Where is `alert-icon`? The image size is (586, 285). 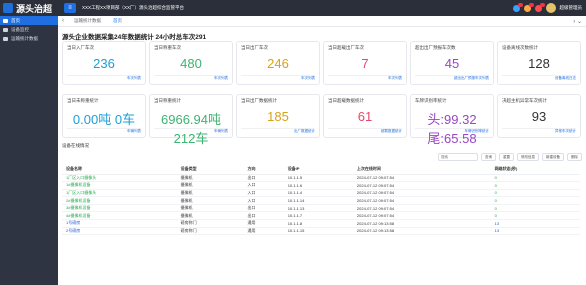
alert-icon is located at coordinates (539, 7).